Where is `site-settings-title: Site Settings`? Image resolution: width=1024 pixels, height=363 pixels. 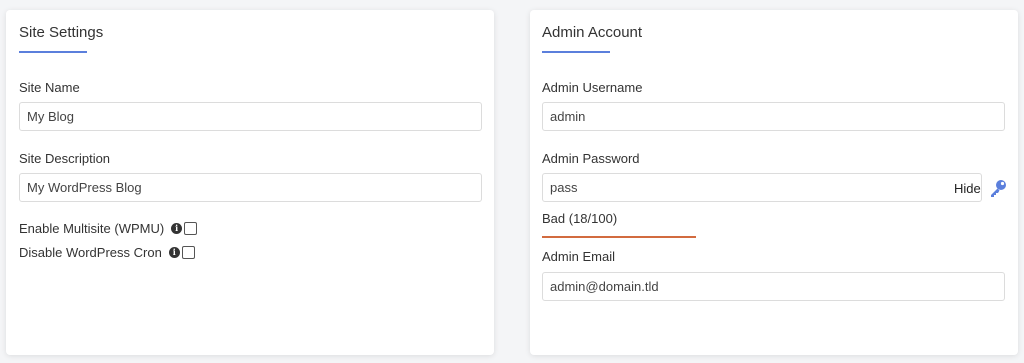
site-settings-title: Site Settings is located at coordinates (61, 32).